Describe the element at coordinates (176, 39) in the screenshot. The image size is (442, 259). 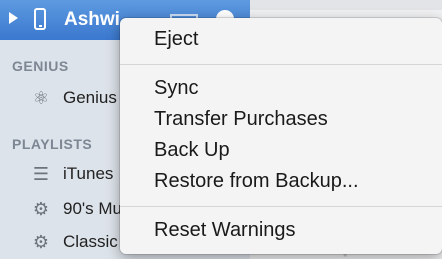
I see `menu-item-eject: Eject` at that location.